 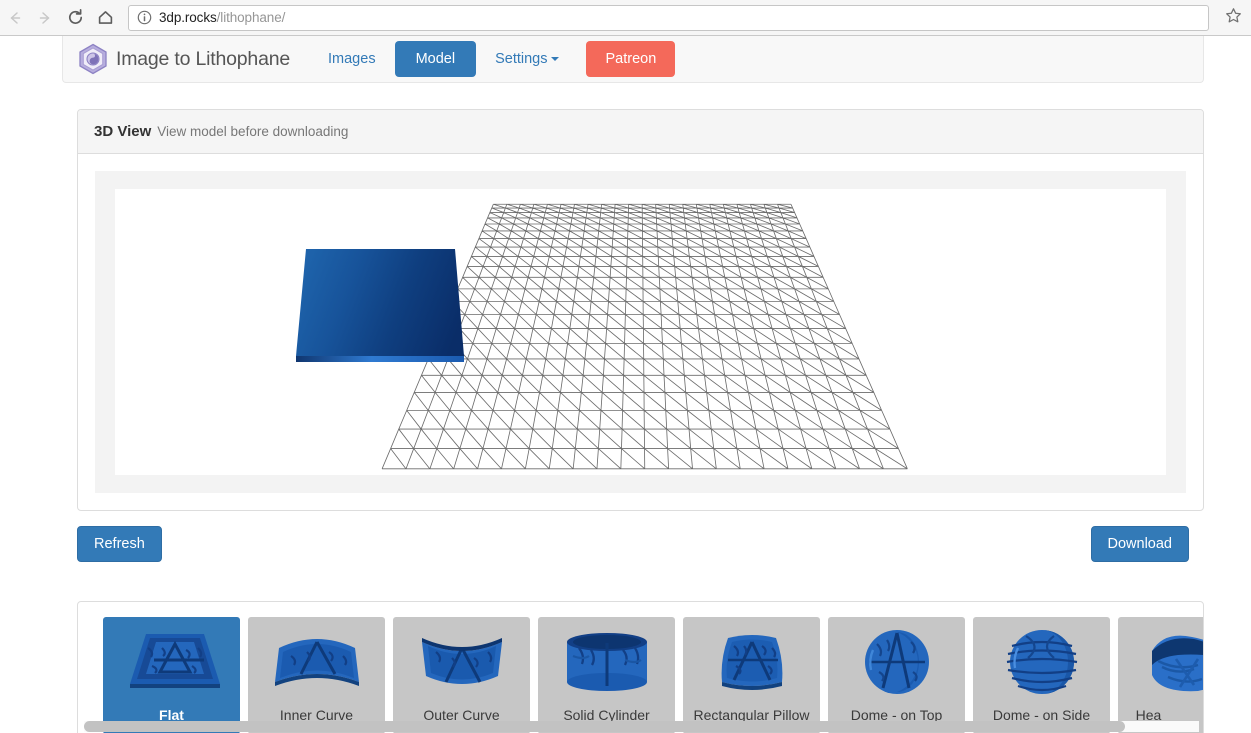 I want to click on browser-toolbar: 3dp.rocks/lithophane/, so click(x=625, y=18).